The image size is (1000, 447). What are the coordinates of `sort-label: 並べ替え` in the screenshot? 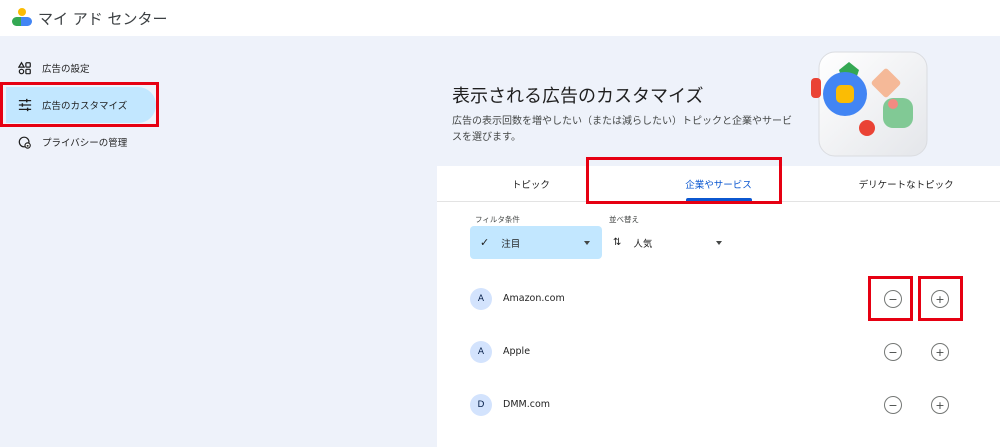 It's located at (624, 219).